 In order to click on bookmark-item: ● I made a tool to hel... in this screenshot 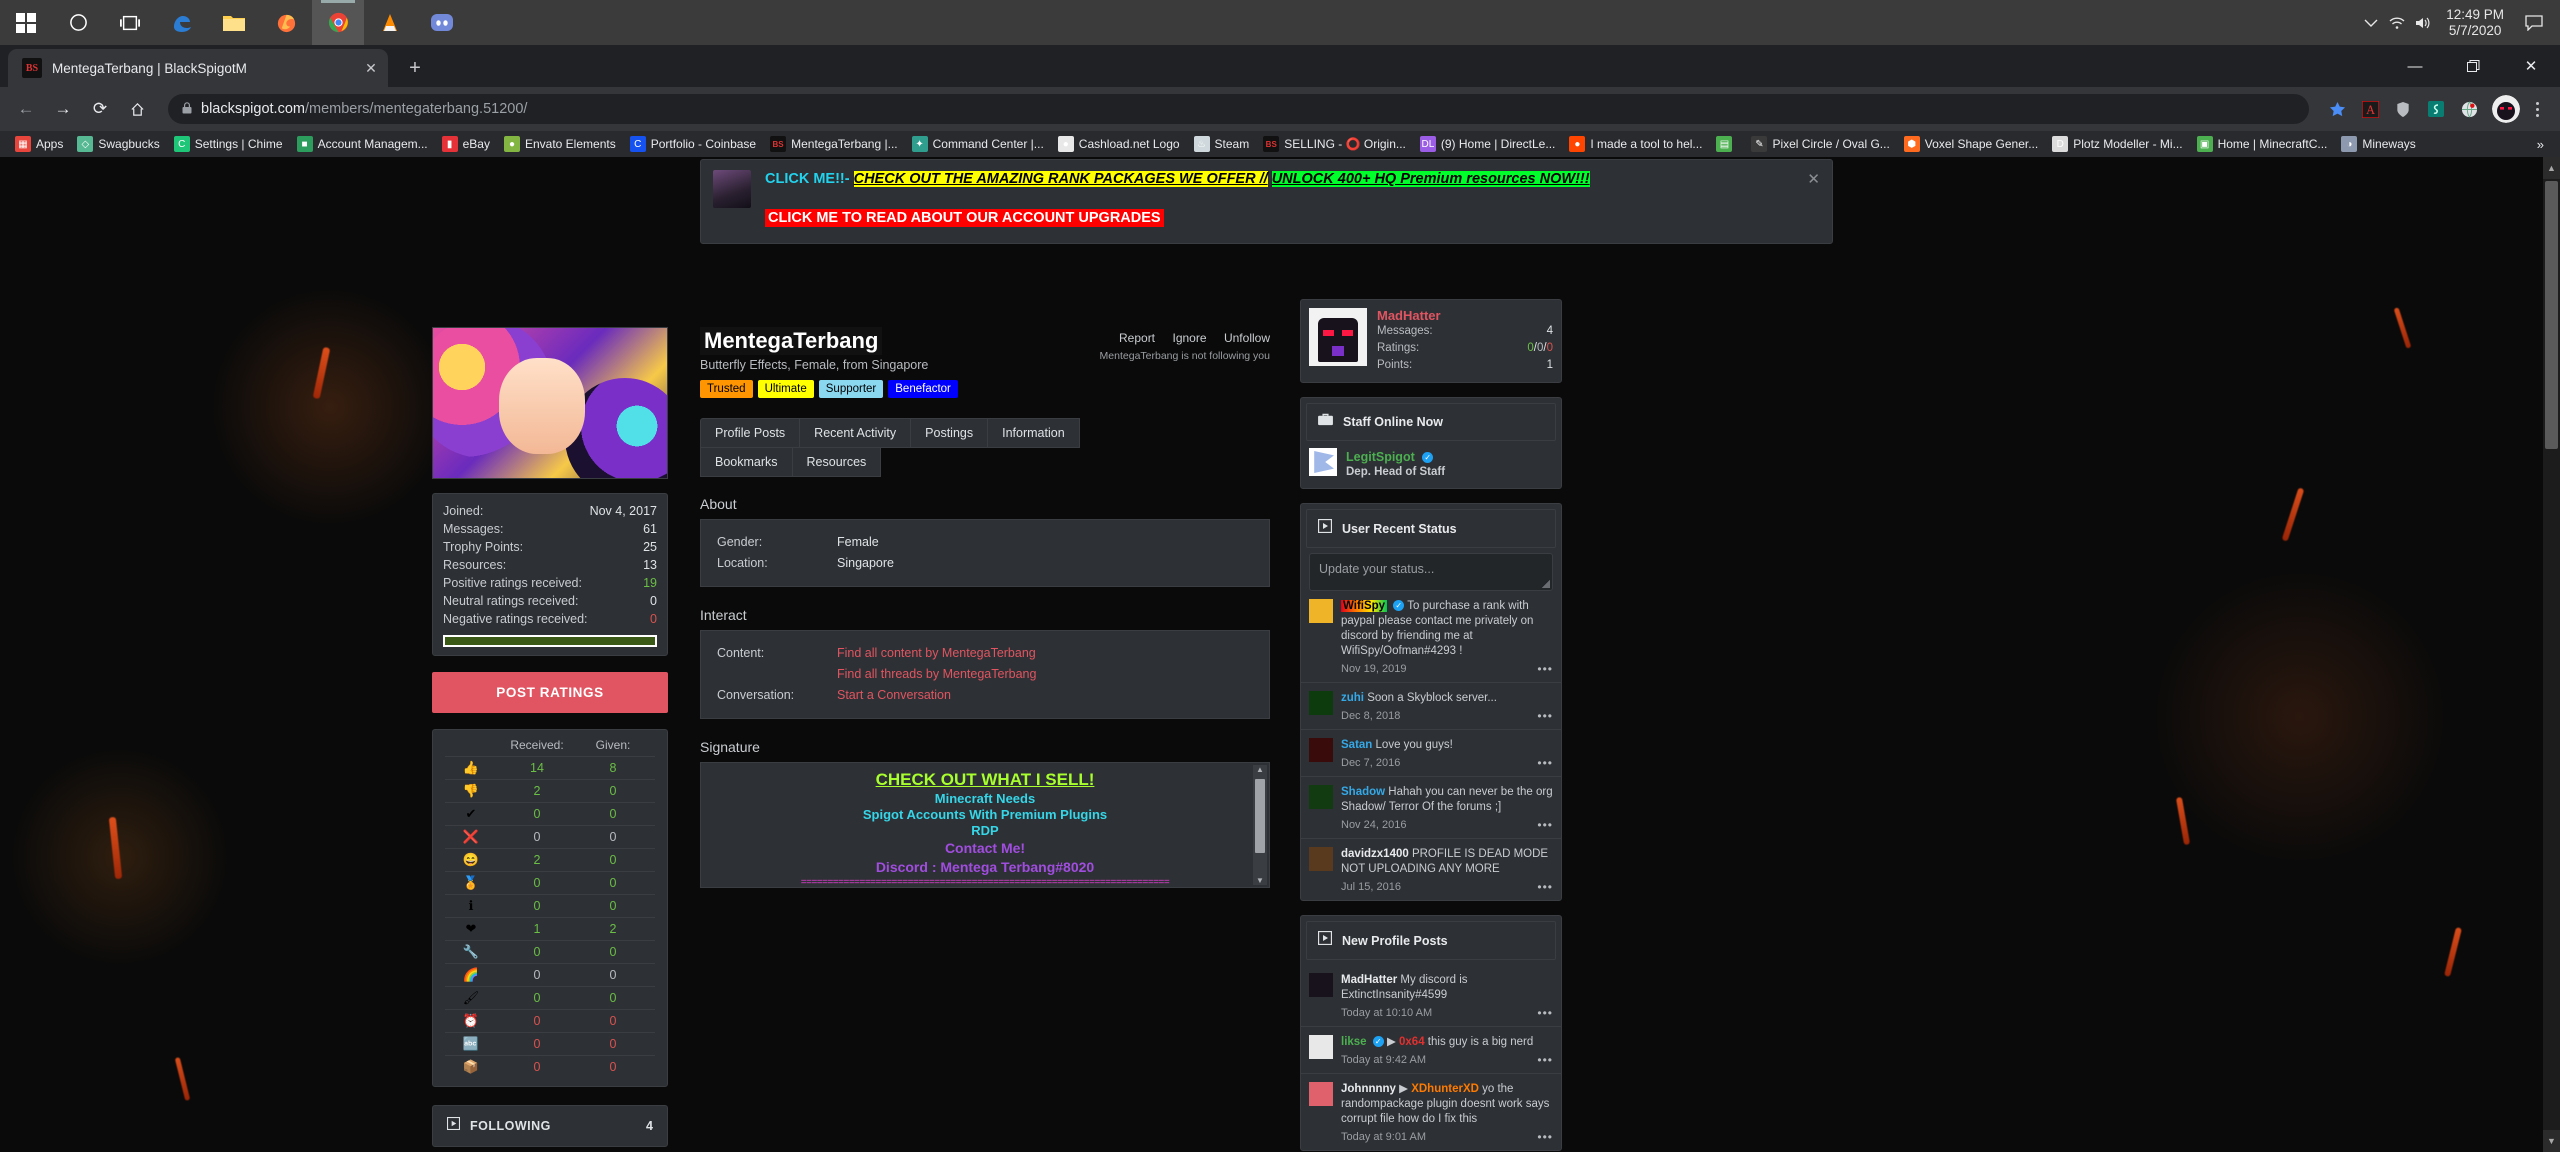, I will do `click(1635, 144)`.